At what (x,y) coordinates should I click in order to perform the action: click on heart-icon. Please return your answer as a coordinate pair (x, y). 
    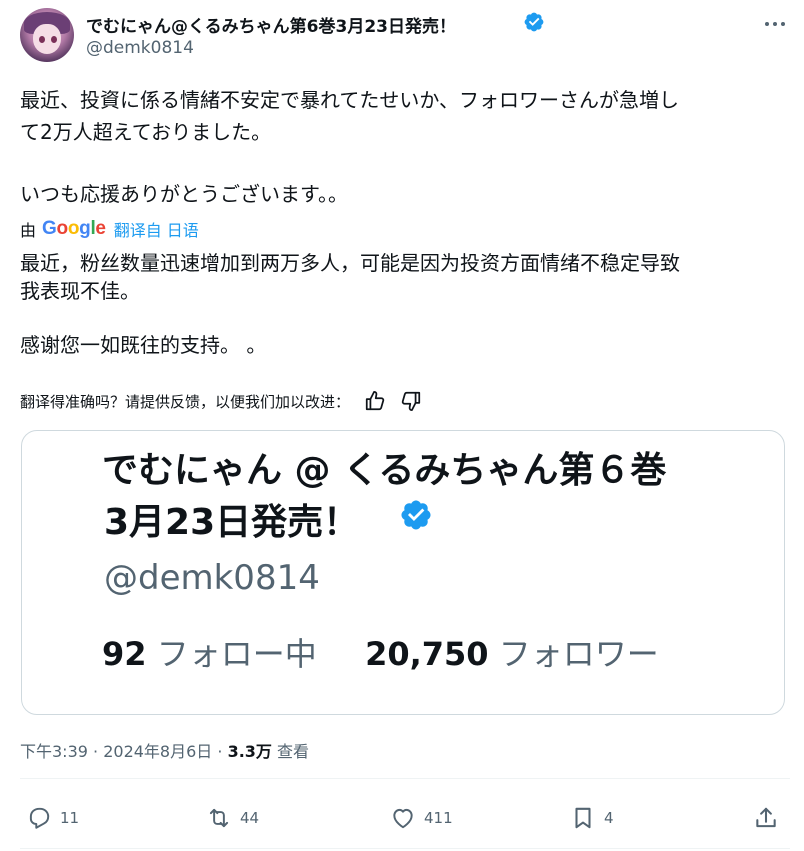
    Looking at the image, I should click on (403, 818).